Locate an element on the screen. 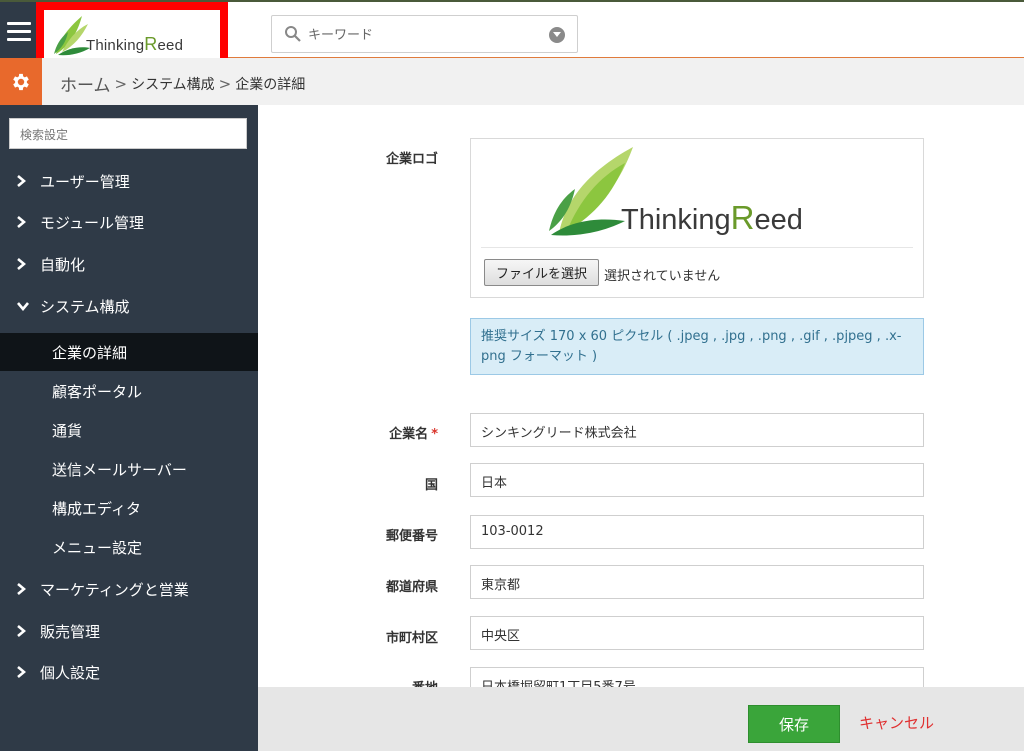 This screenshot has height=751, width=1024. settings-button is located at coordinates (21, 81).